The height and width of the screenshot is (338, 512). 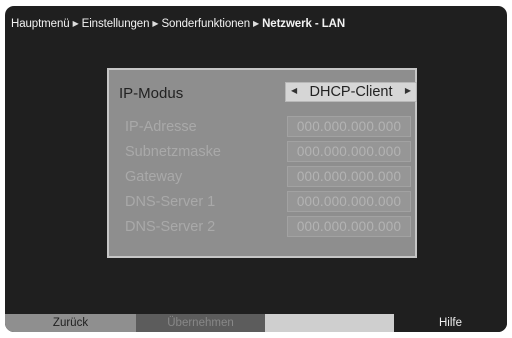 I want to click on ip-mode-label: IP-Modus, so click(x=151, y=93).